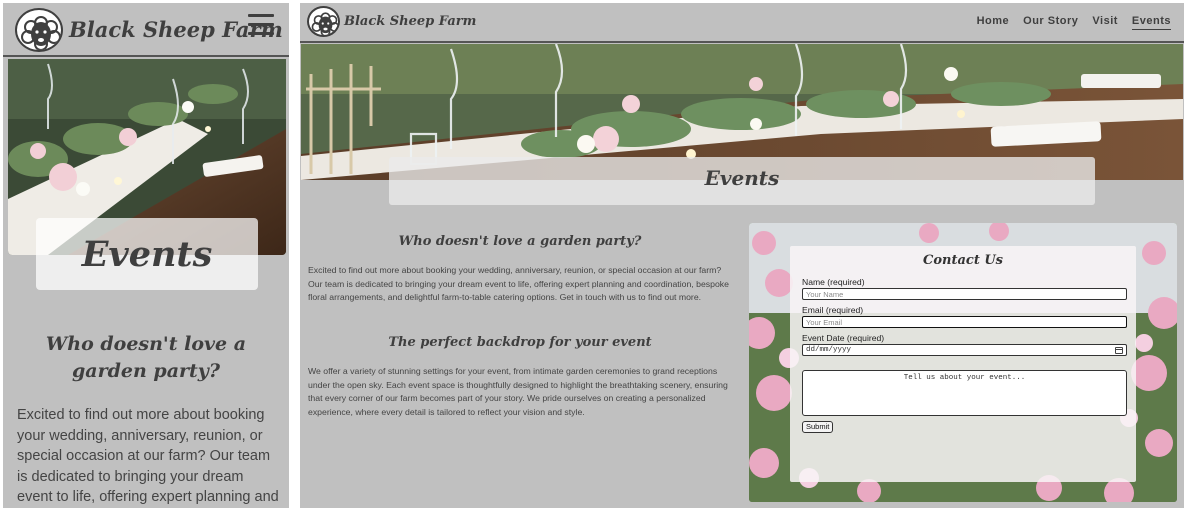 This screenshot has height=511, width=1187. Describe the element at coordinates (964, 322) in the screenshot. I see `email-field` at that location.